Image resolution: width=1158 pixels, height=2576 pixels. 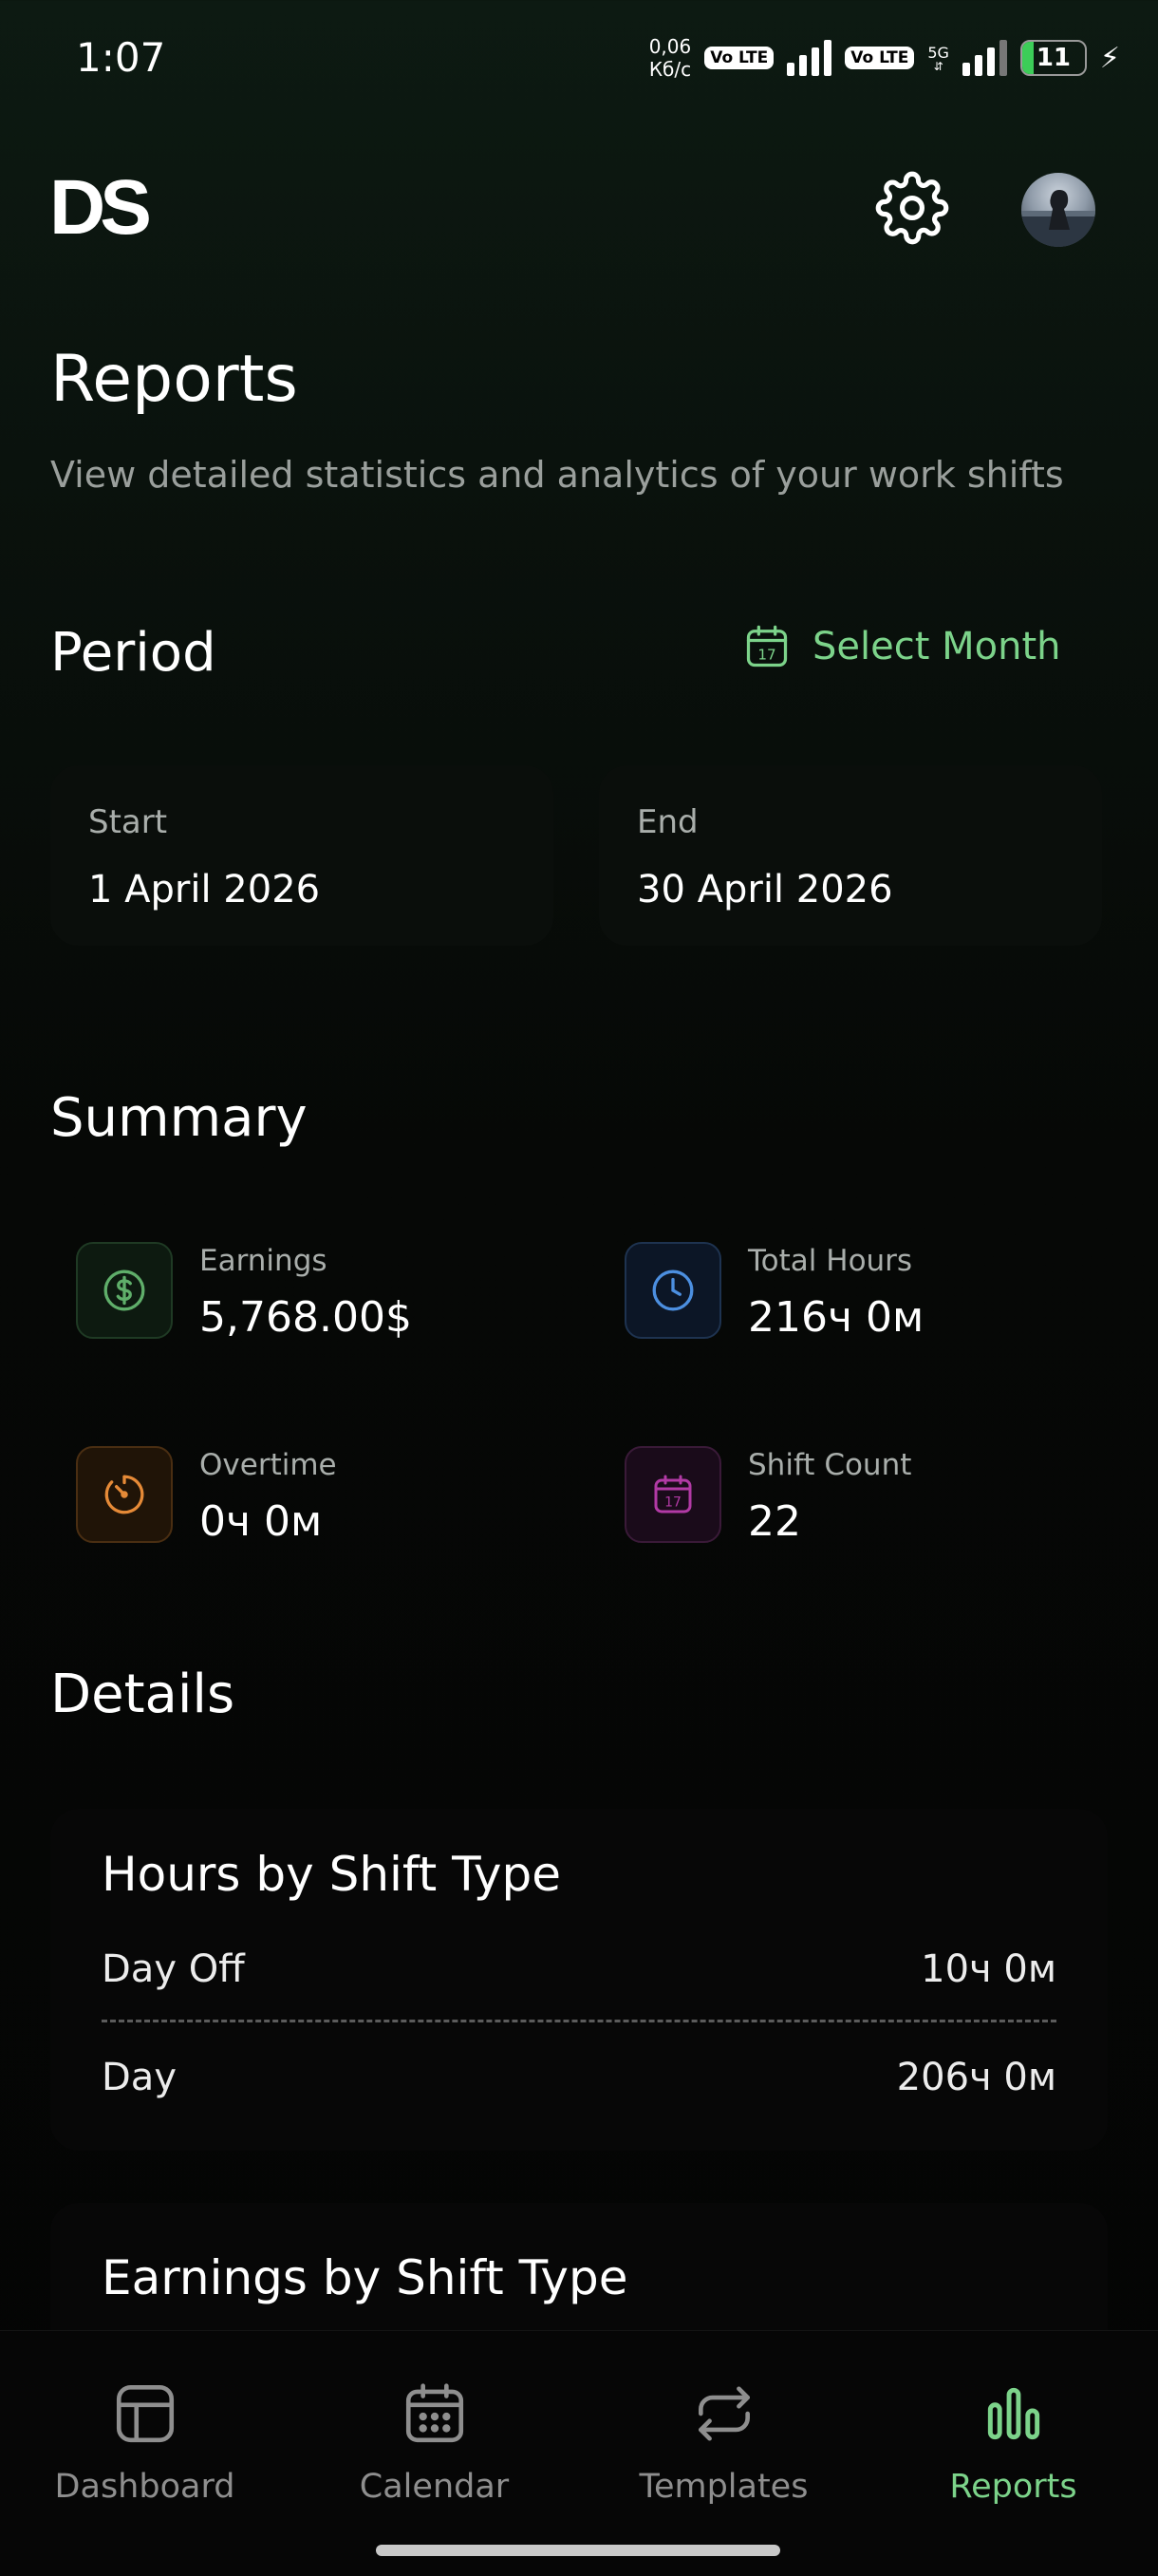 I want to click on start-date-label: Start, so click(x=128, y=822).